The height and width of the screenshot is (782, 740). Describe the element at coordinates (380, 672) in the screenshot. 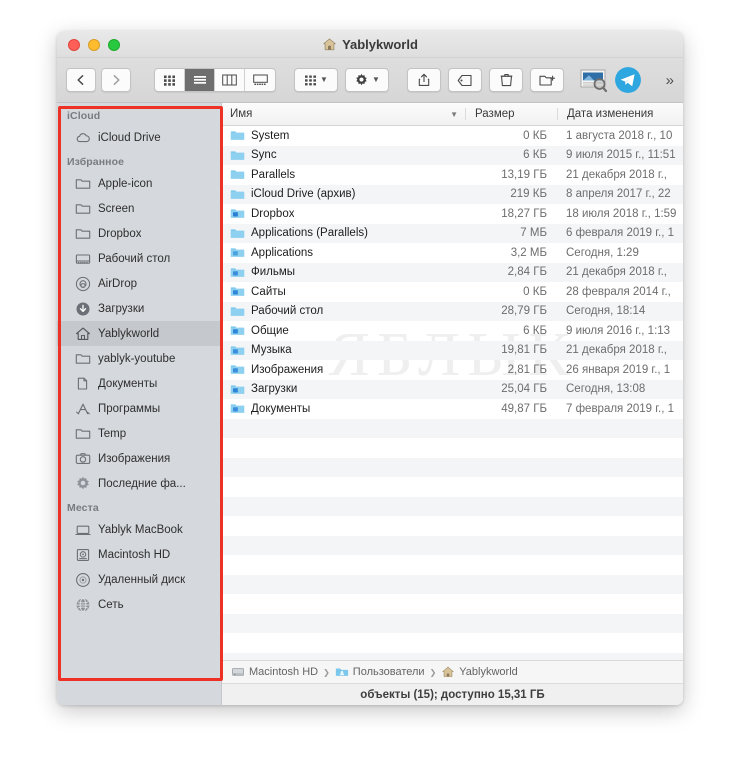

I see `path-item-users: Пользователи` at that location.